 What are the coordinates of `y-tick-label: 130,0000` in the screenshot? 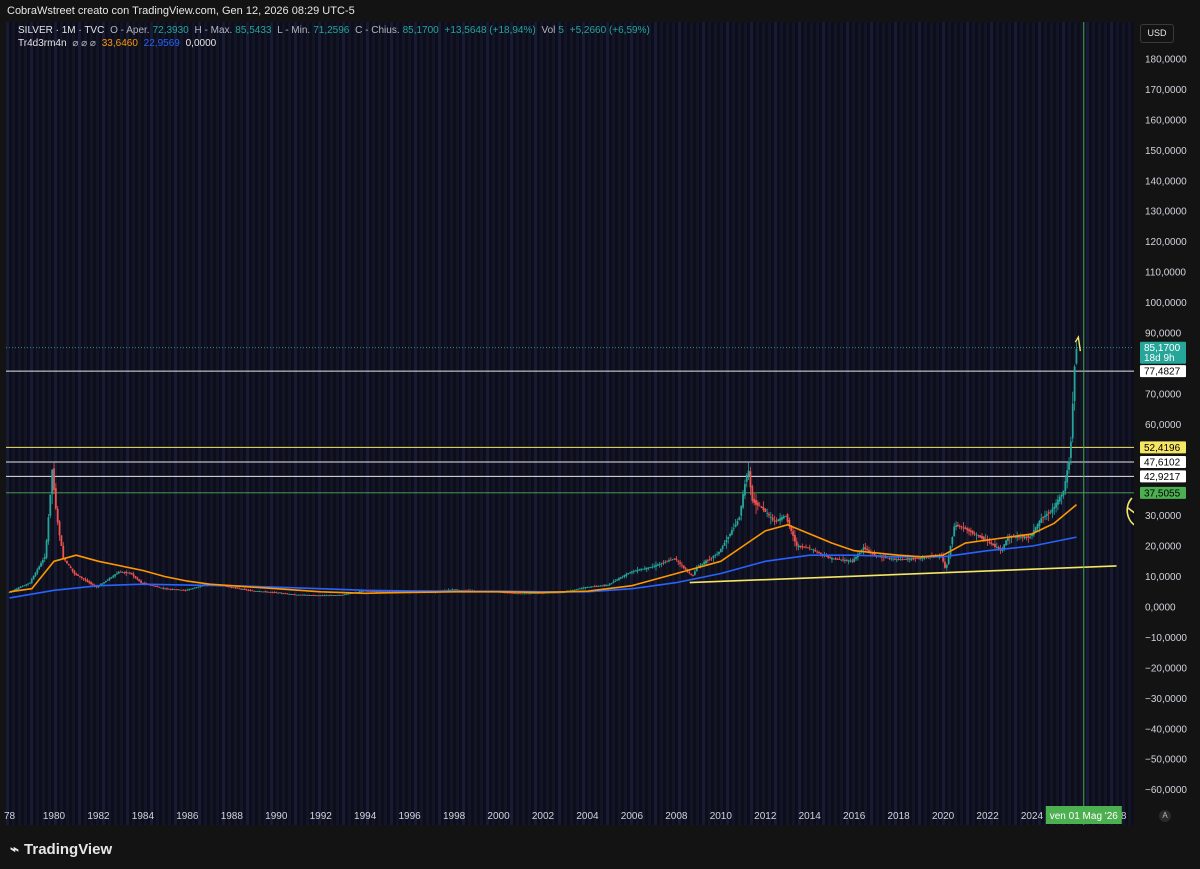 It's located at (1166, 212).